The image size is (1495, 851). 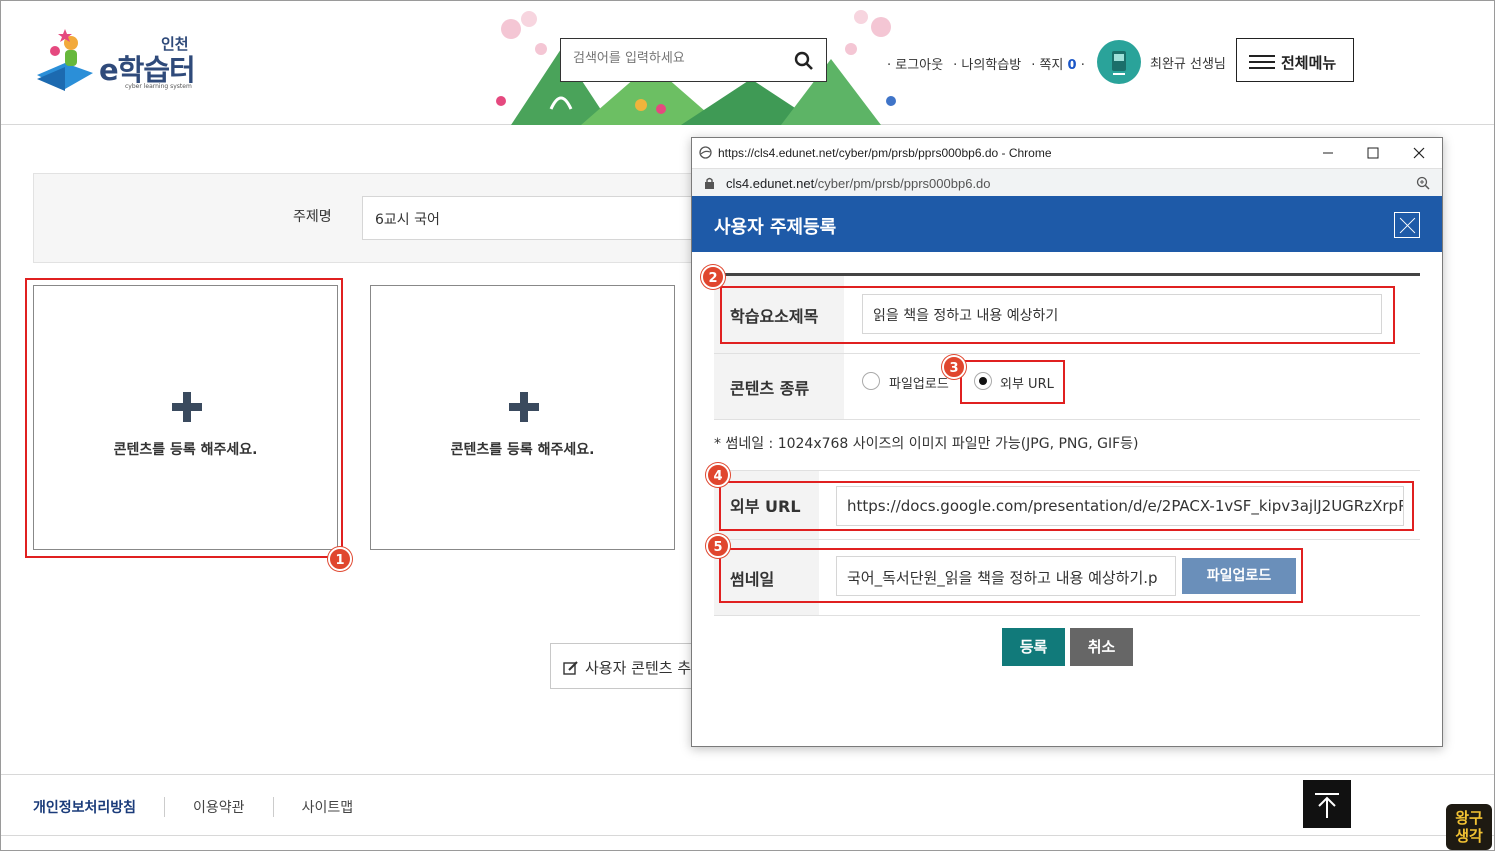 What do you see at coordinates (1101, 647) in the screenshot?
I see `cancel-button: 취소` at bounding box center [1101, 647].